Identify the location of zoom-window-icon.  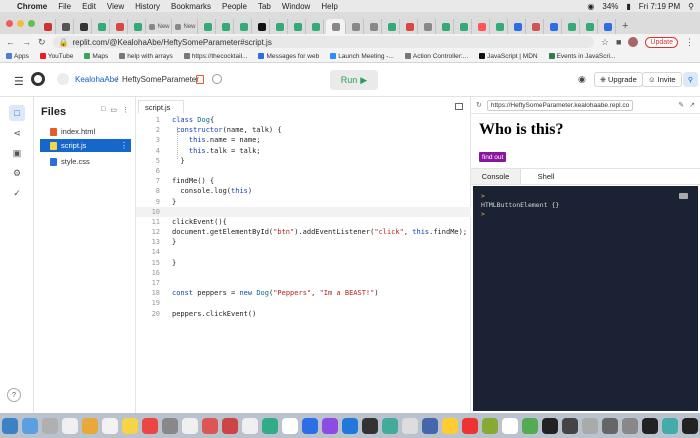
(31, 23).